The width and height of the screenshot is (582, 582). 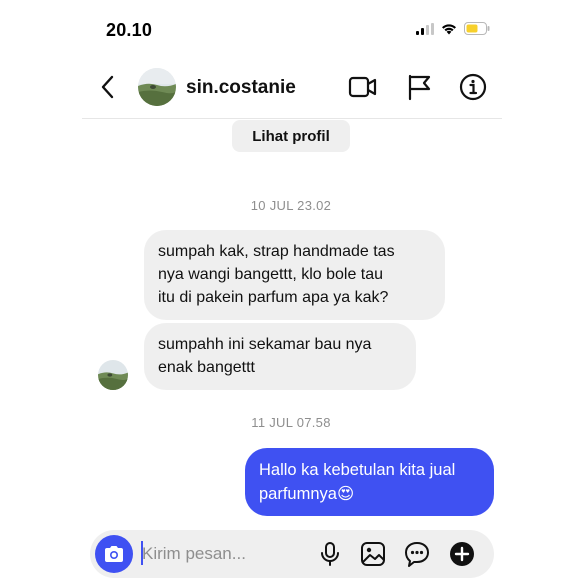 I want to click on message-line: Hallo ka kebetulan kita jual, so click(x=357, y=470).